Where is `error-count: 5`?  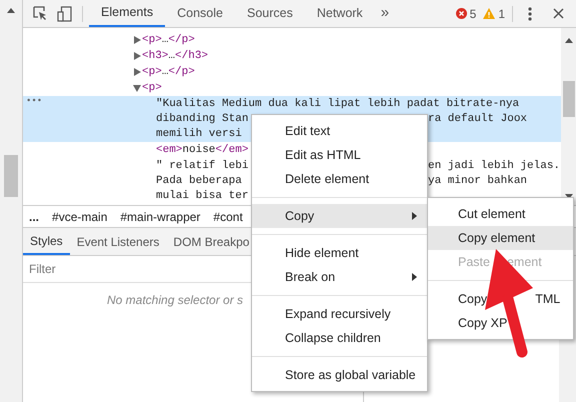 error-count: 5 is located at coordinates (473, 14).